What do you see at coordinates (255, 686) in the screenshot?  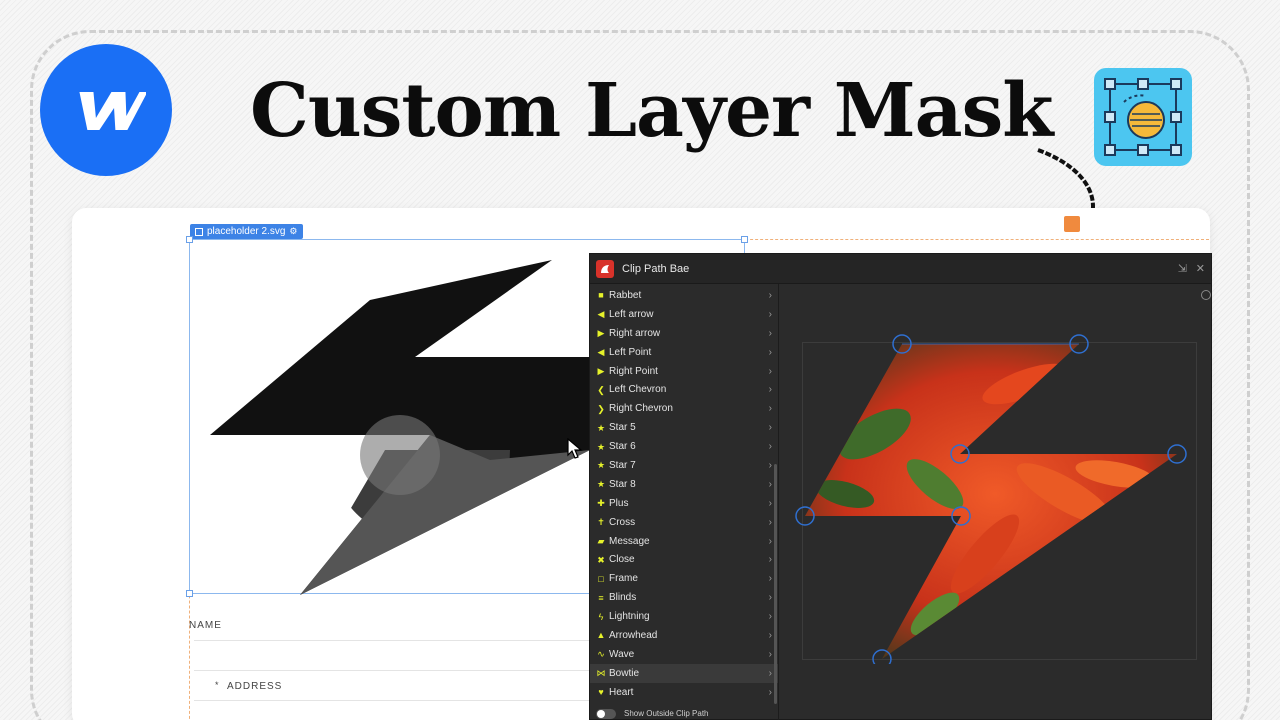 I see `address-label: ADDRESS` at bounding box center [255, 686].